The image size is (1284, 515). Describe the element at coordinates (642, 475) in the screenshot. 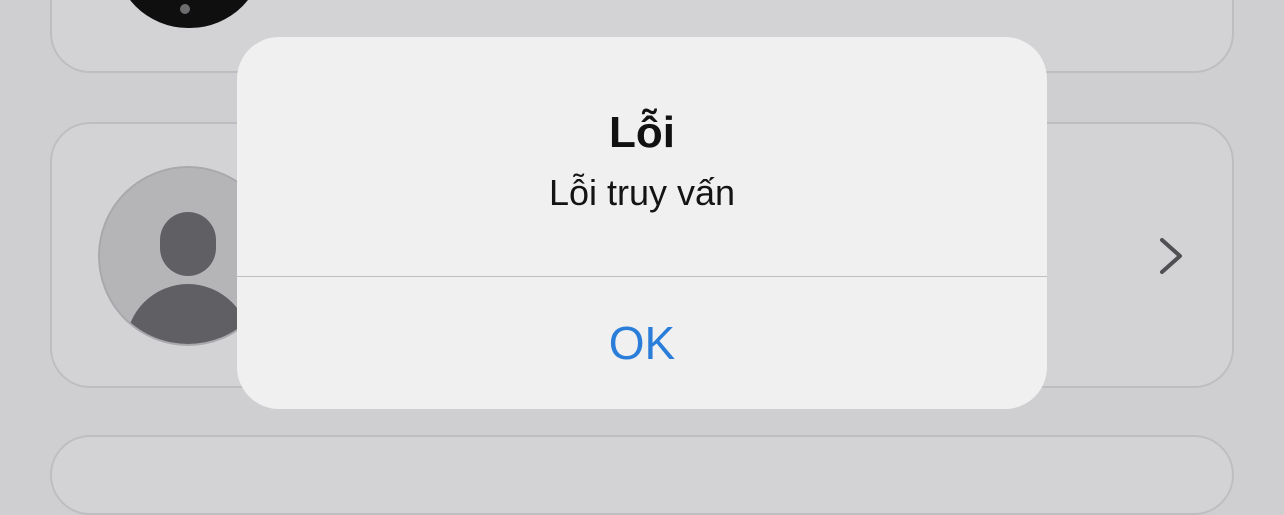

I see `list-card-bottom` at that location.